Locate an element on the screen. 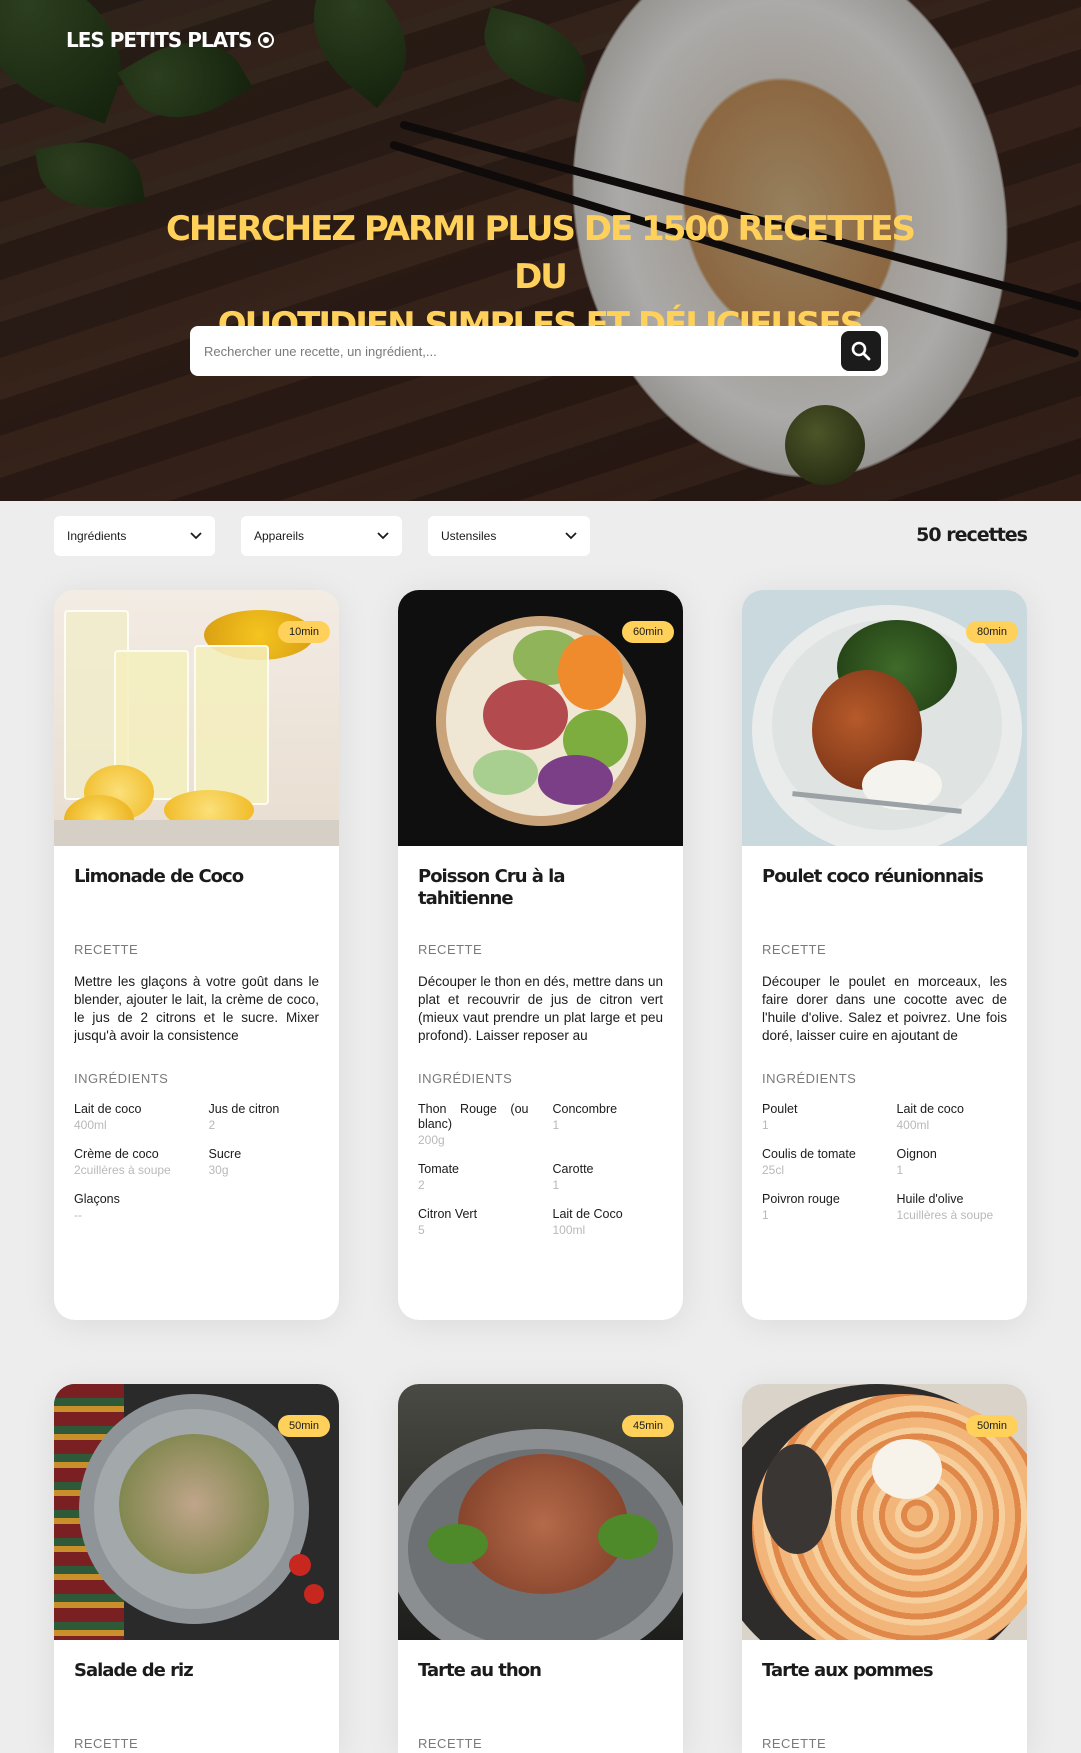  filter-ingredients: Ingrédients is located at coordinates (134, 536).